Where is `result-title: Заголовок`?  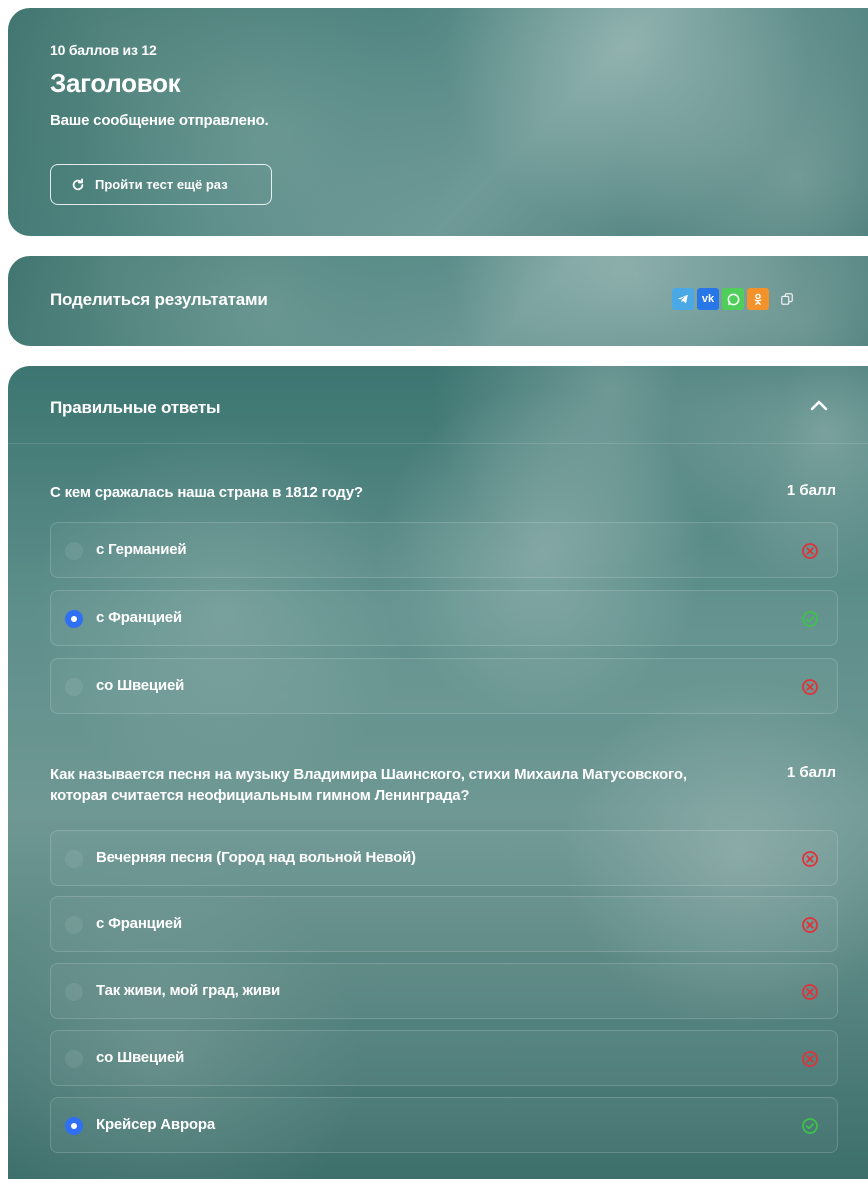
result-title: Заголовок is located at coordinates (115, 83).